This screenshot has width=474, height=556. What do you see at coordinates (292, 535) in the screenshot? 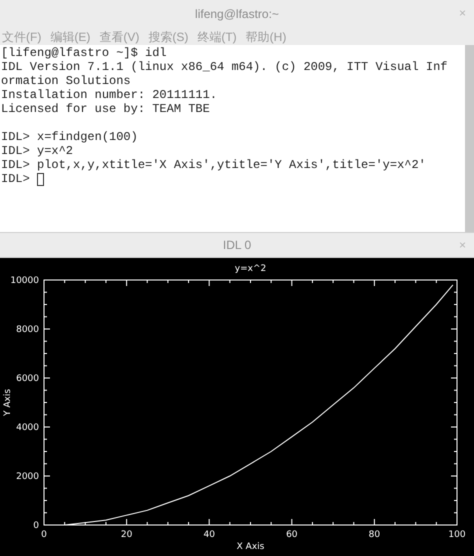
I see `tick-label: 60` at bounding box center [292, 535].